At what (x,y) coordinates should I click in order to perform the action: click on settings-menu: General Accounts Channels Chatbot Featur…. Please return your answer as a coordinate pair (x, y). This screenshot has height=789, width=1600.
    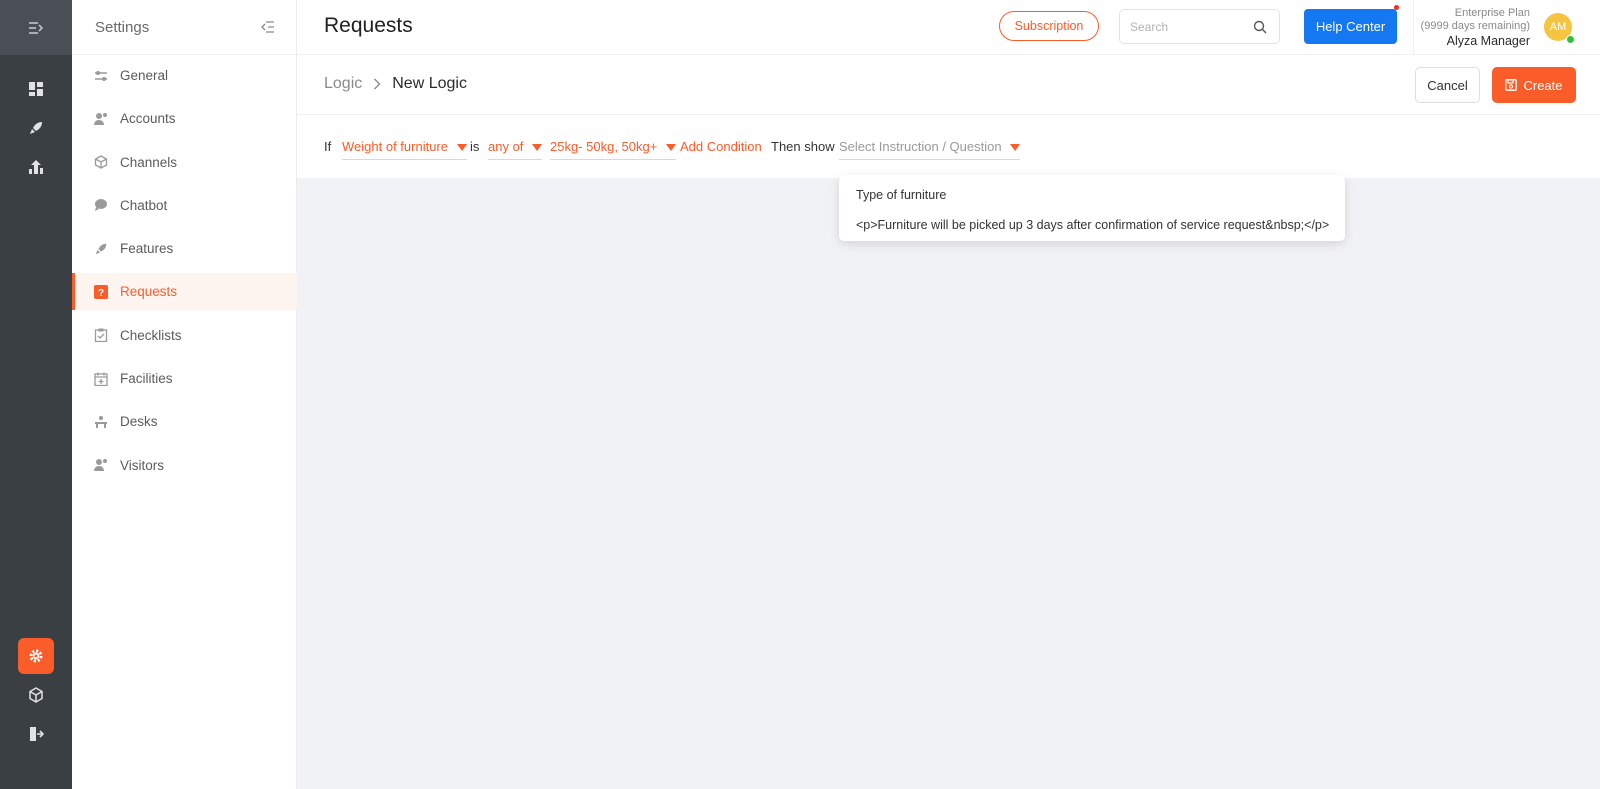
    Looking at the image, I should click on (184, 273).